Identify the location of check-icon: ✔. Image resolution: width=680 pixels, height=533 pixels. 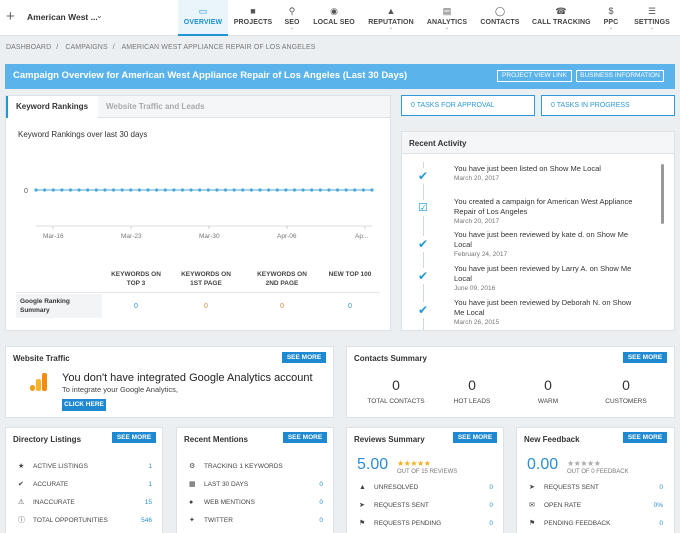
(423, 176).